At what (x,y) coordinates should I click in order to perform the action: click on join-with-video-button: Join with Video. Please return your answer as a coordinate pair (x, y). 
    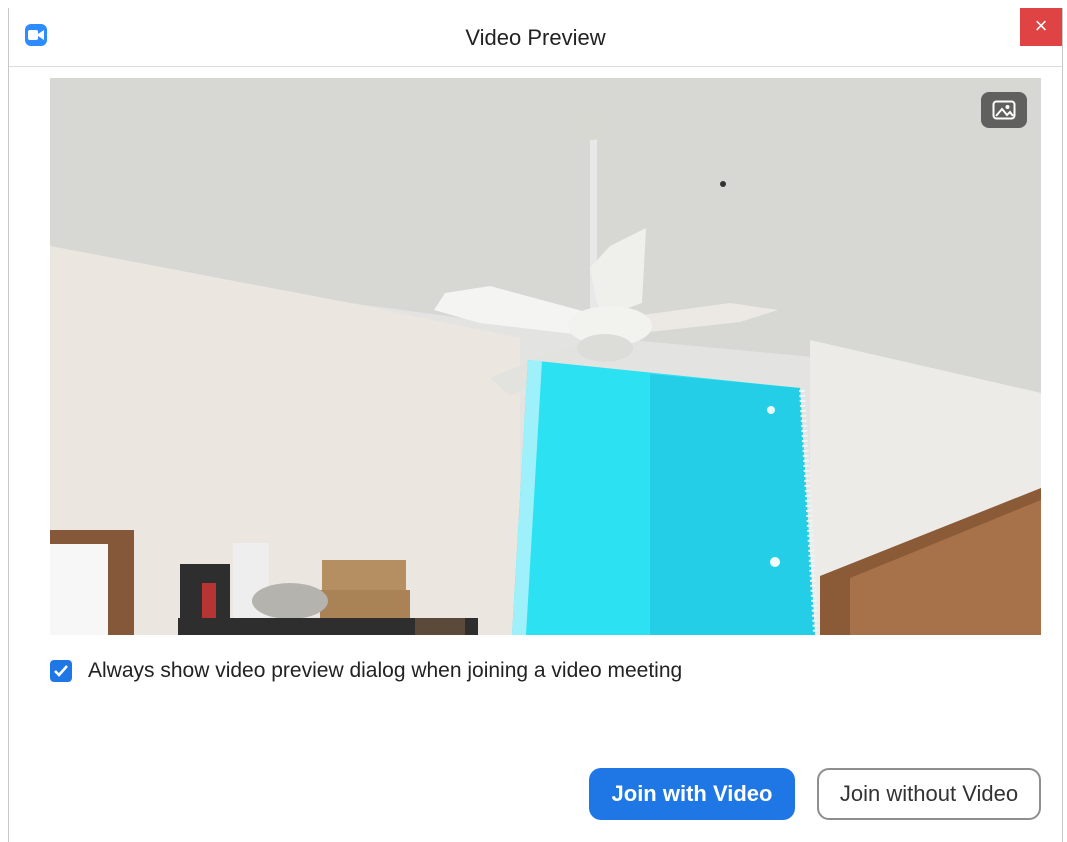
    Looking at the image, I should click on (692, 794).